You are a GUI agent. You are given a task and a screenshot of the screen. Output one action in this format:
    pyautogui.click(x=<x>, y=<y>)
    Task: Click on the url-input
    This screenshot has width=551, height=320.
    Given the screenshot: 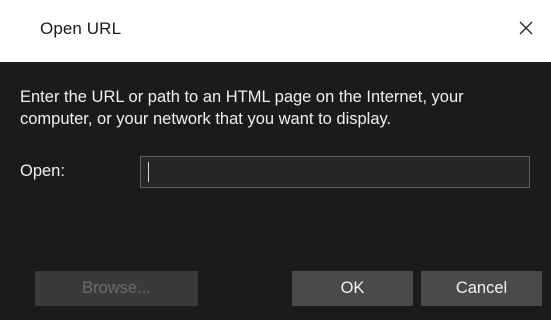 What is the action you would take?
    pyautogui.click(x=335, y=172)
    